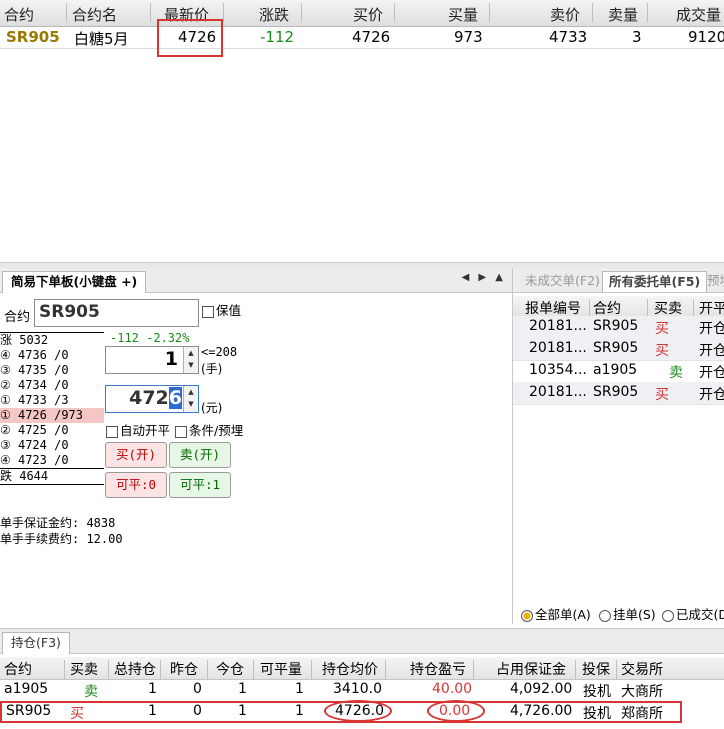 This screenshot has width=724, height=729. What do you see at coordinates (274, 14) in the screenshot?
I see `header-change: 涨跌` at bounding box center [274, 14].